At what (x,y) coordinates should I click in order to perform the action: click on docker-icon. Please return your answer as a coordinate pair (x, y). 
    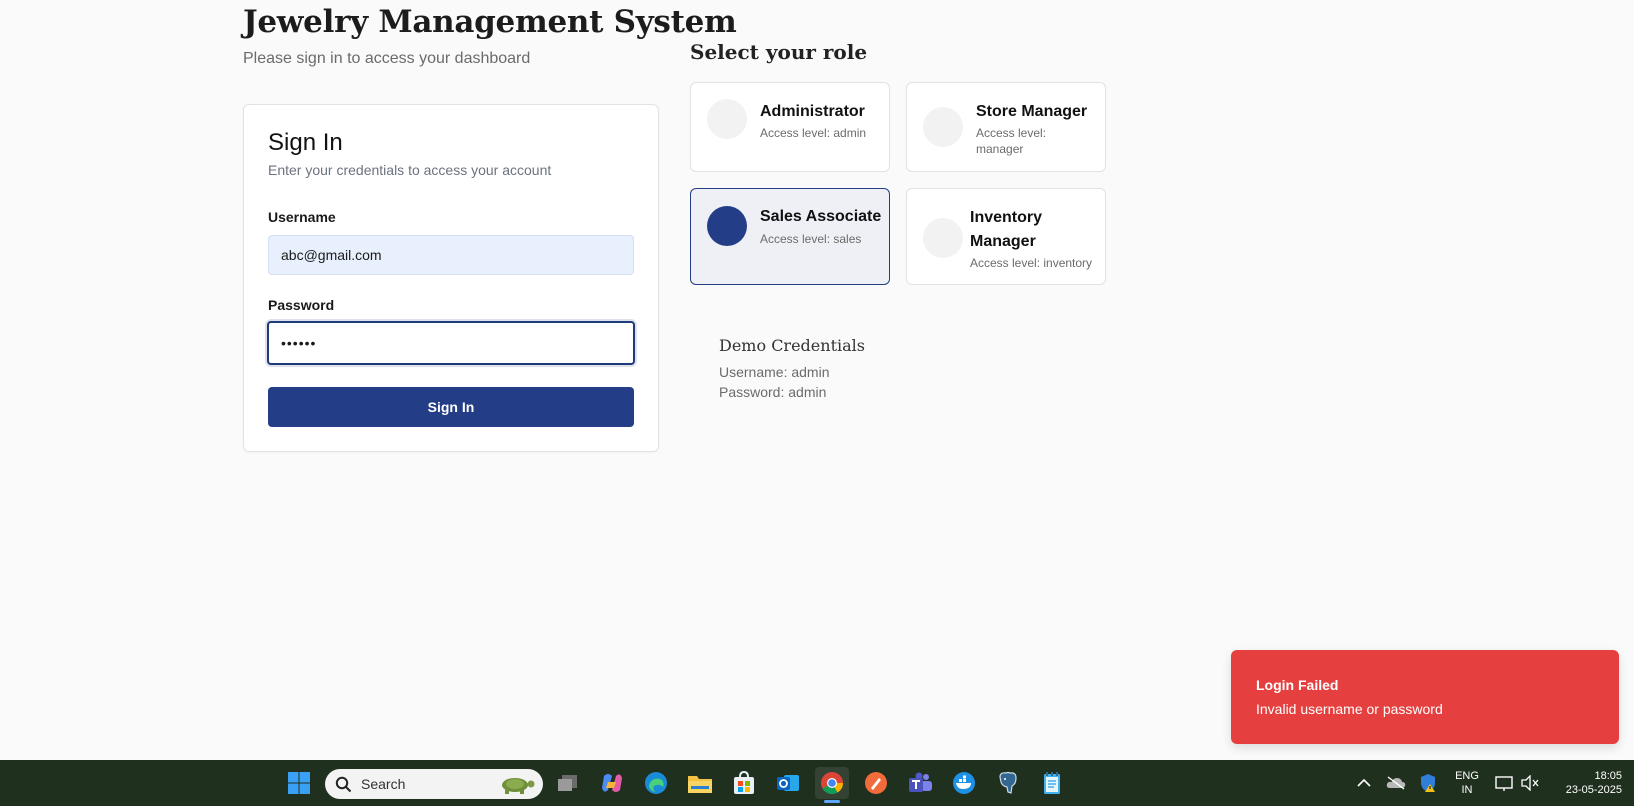
    Looking at the image, I should click on (964, 783).